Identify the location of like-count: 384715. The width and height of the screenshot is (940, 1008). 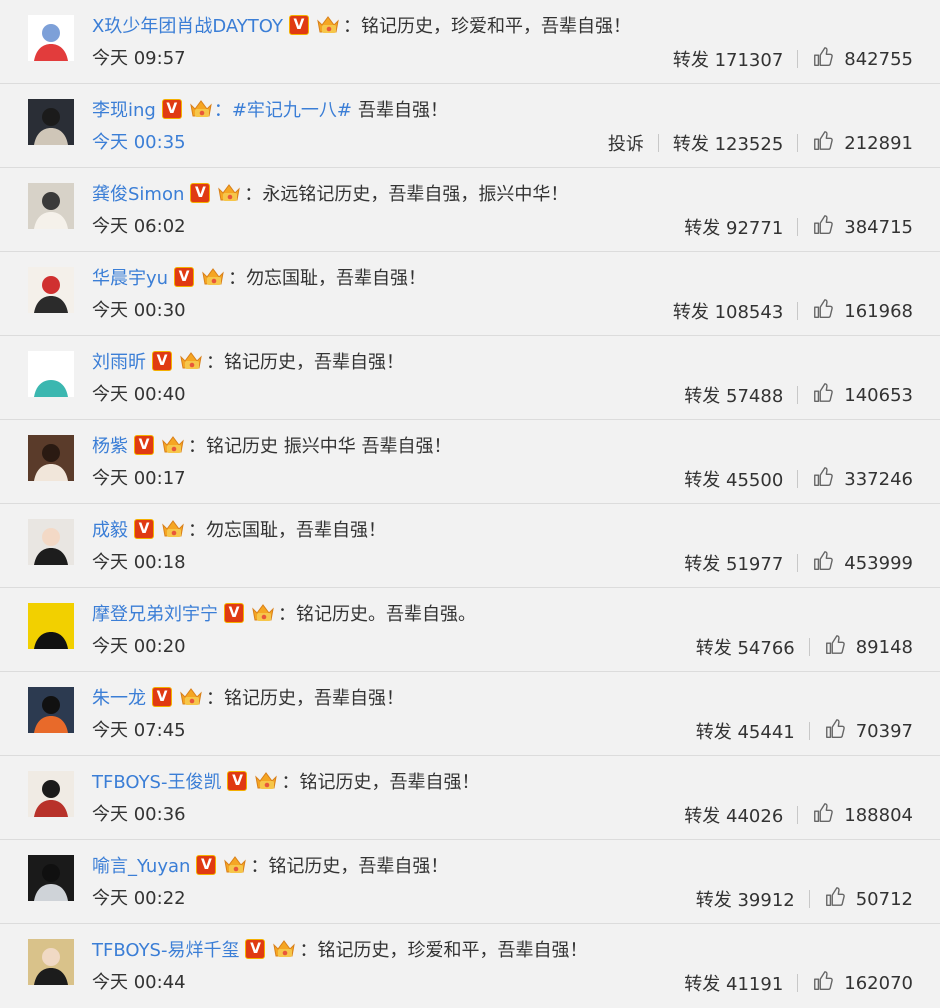
(878, 227).